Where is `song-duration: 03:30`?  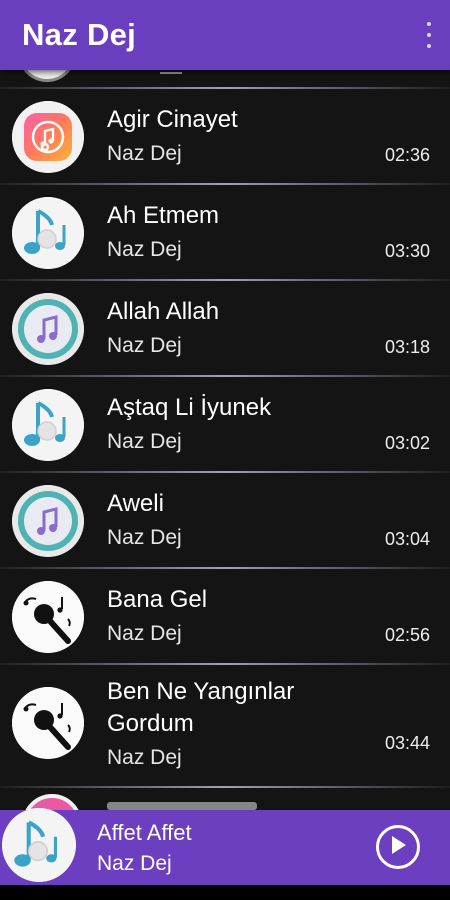
song-duration: 03:30 is located at coordinates (407, 251).